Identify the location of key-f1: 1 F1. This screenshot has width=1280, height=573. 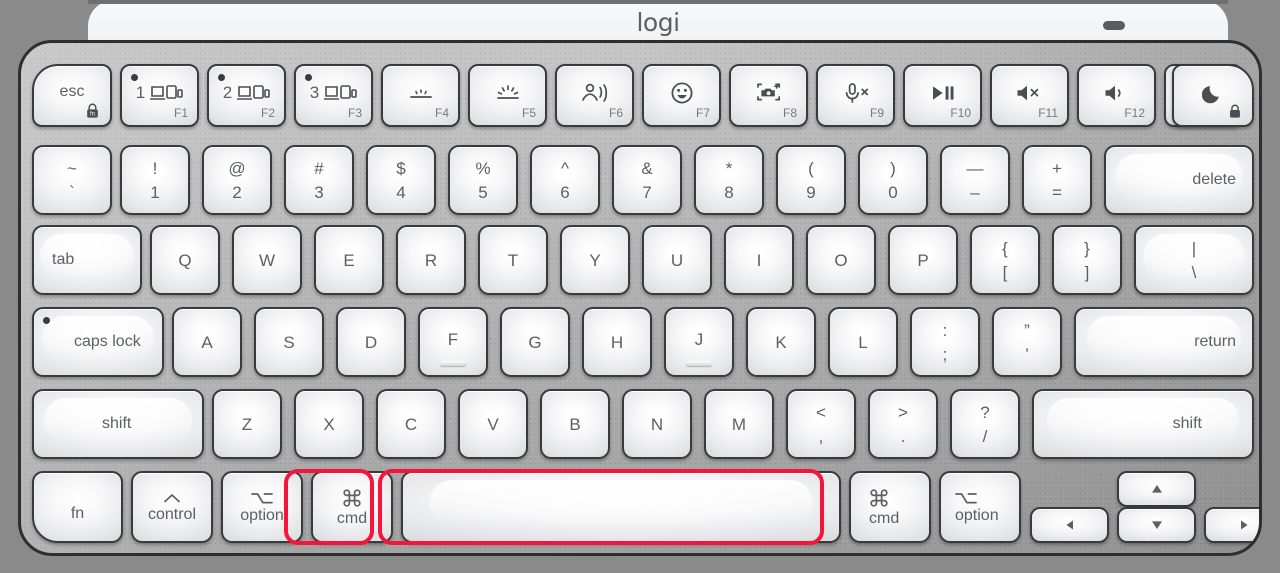
(159, 95).